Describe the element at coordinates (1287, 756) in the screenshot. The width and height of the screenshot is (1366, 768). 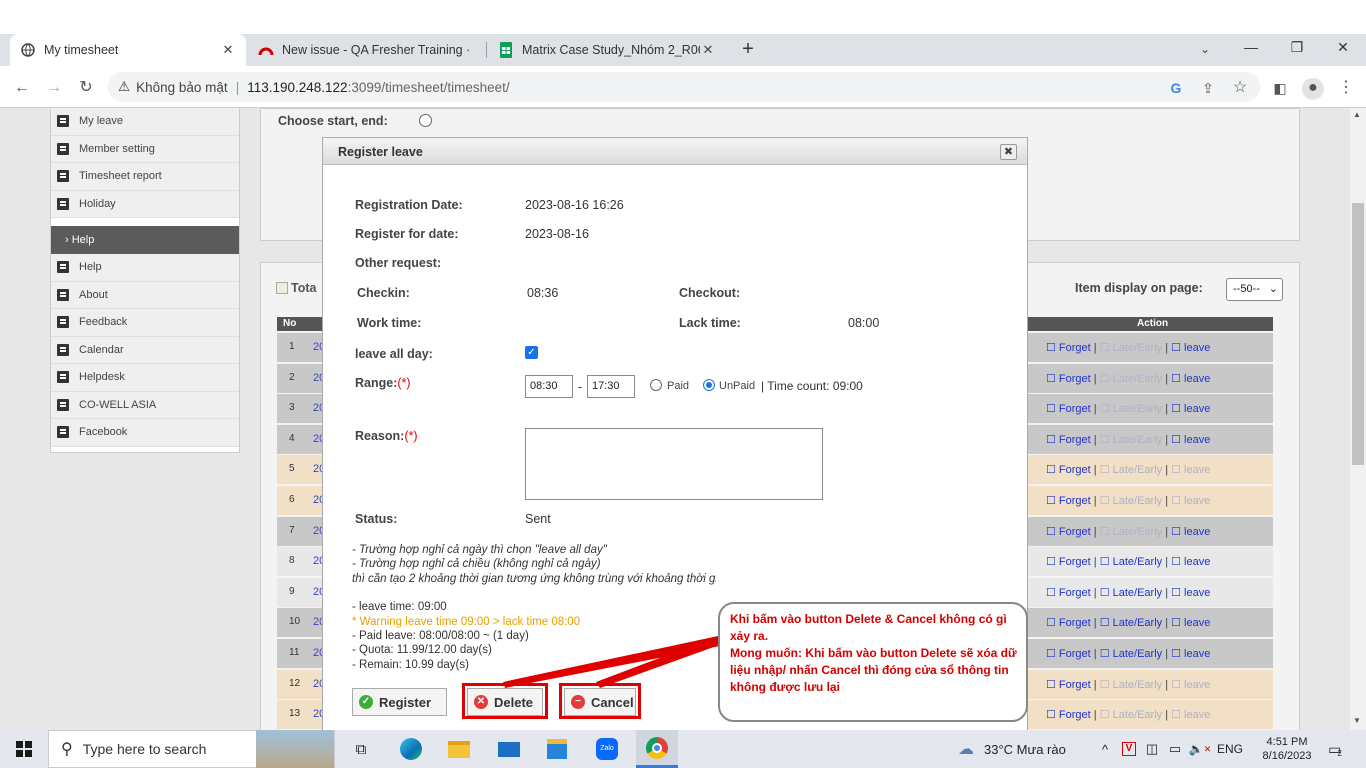
I see `clock-date: 8/16/2023` at that location.